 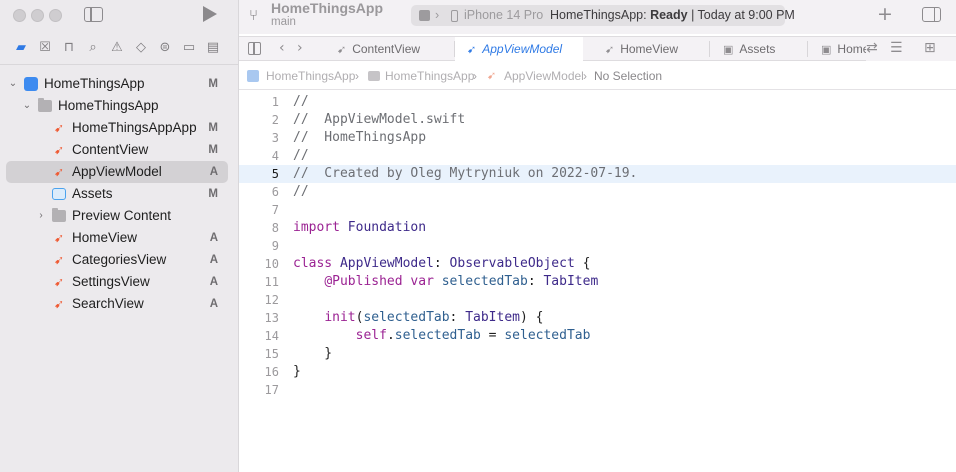 I want to click on build-status-project: HomeThingsApp:, so click(x=600, y=15).